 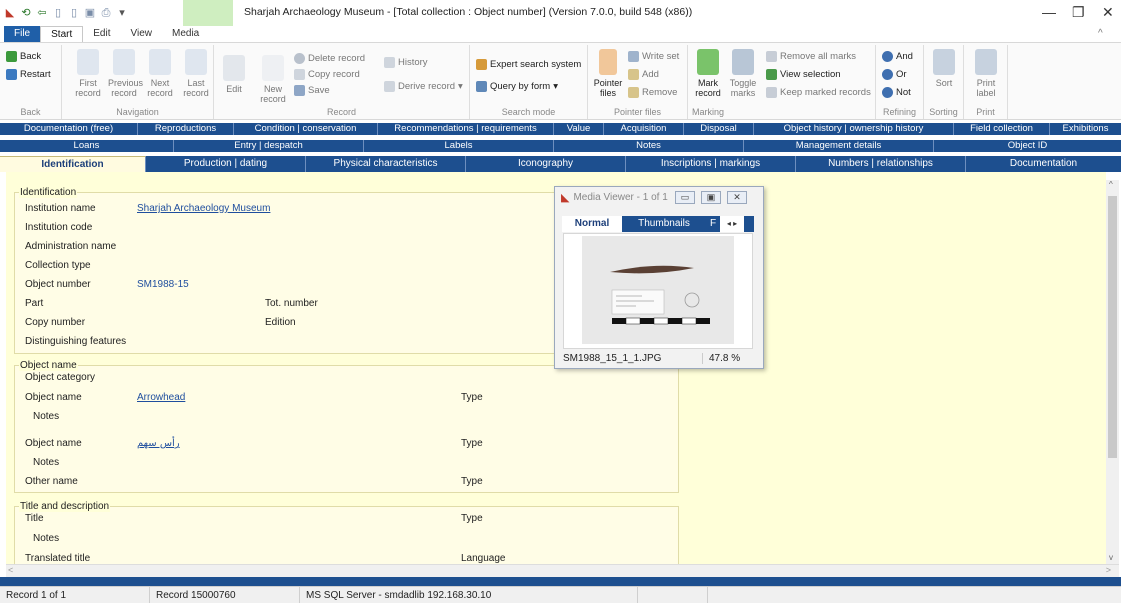 I want to click on tab-documentation-free: Documentation (free), so click(x=69, y=129).